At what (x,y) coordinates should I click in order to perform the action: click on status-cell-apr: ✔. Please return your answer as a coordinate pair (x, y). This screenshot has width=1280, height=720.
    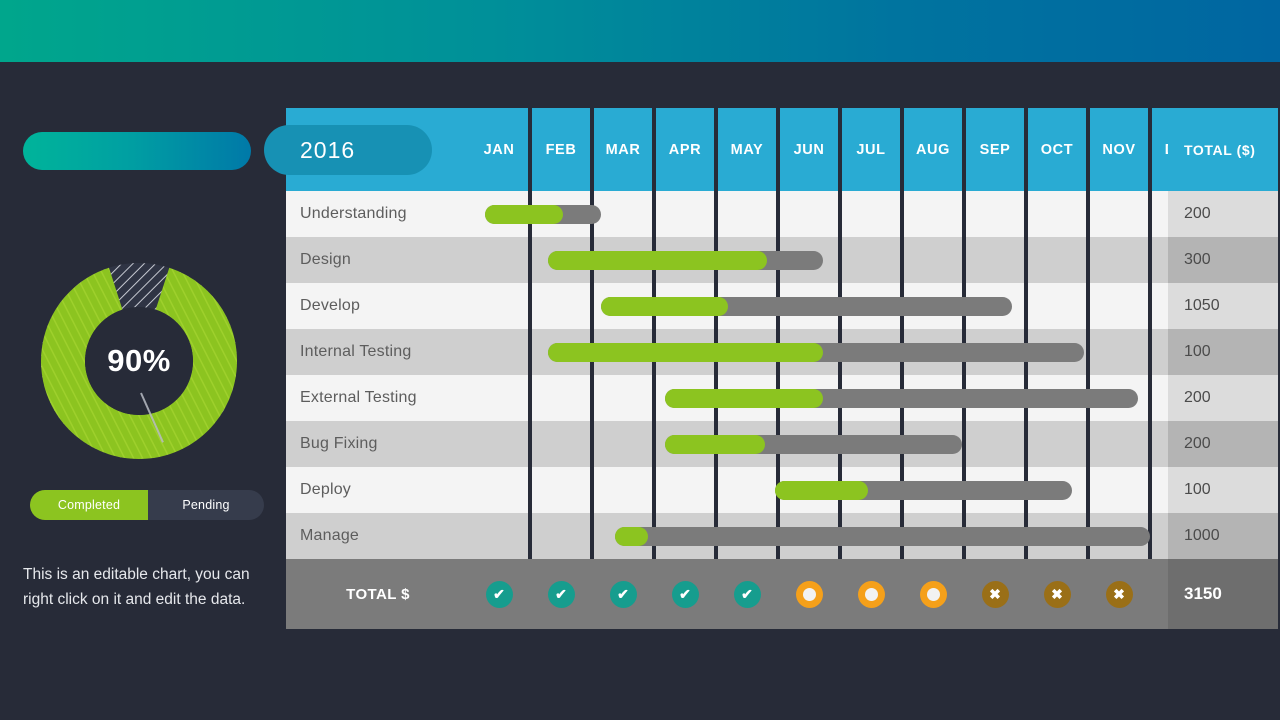
    Looking at the image, I should click on (685, 594).